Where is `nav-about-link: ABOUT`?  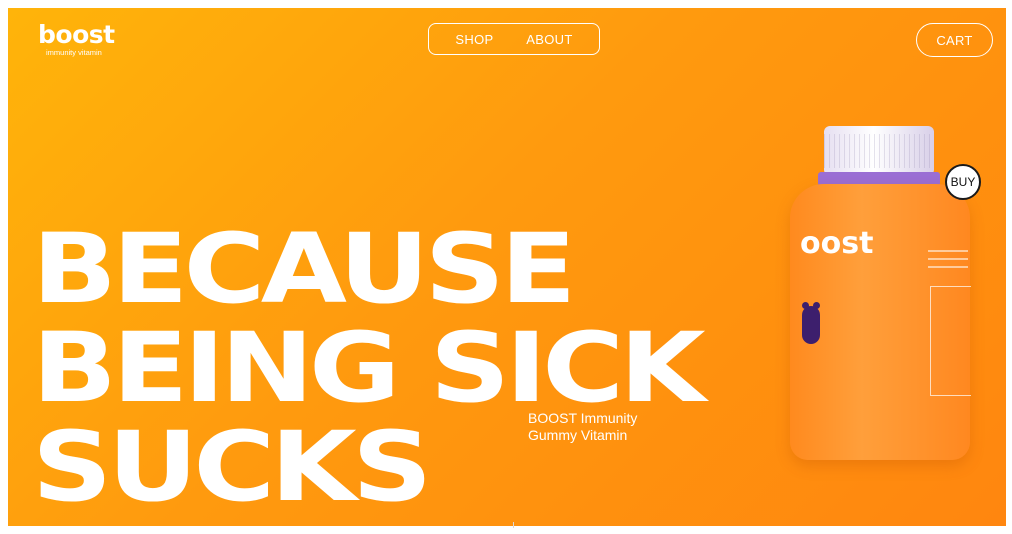 nav-about-link: ABOUT is located at coordinates (549, 39).